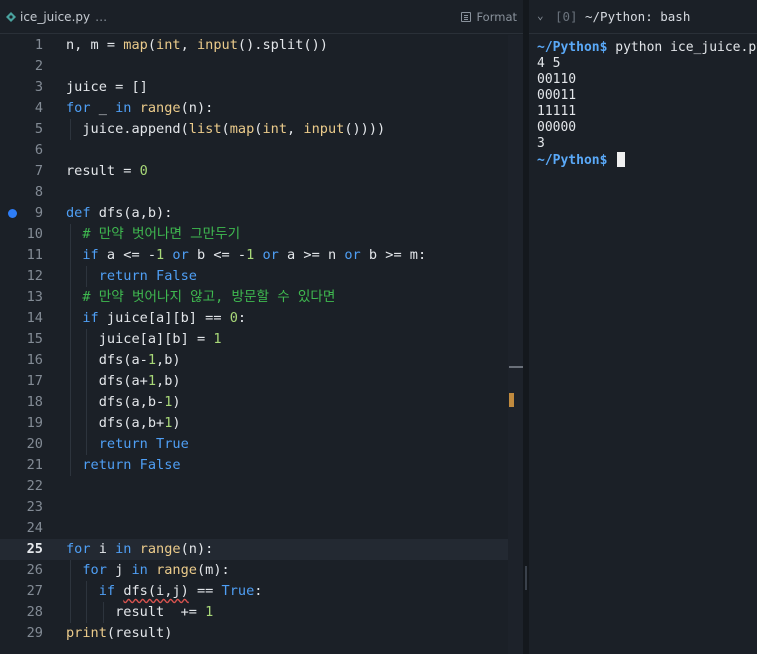 This screenshot has height=654, width=757. Describe the element at coordinates (38, 171) in the screenshot. I see `line-number: 7` at that location.